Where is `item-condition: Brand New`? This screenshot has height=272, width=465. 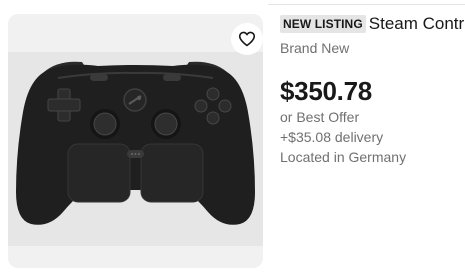 item-condition: Brand New is located at coordinates (315, 48).